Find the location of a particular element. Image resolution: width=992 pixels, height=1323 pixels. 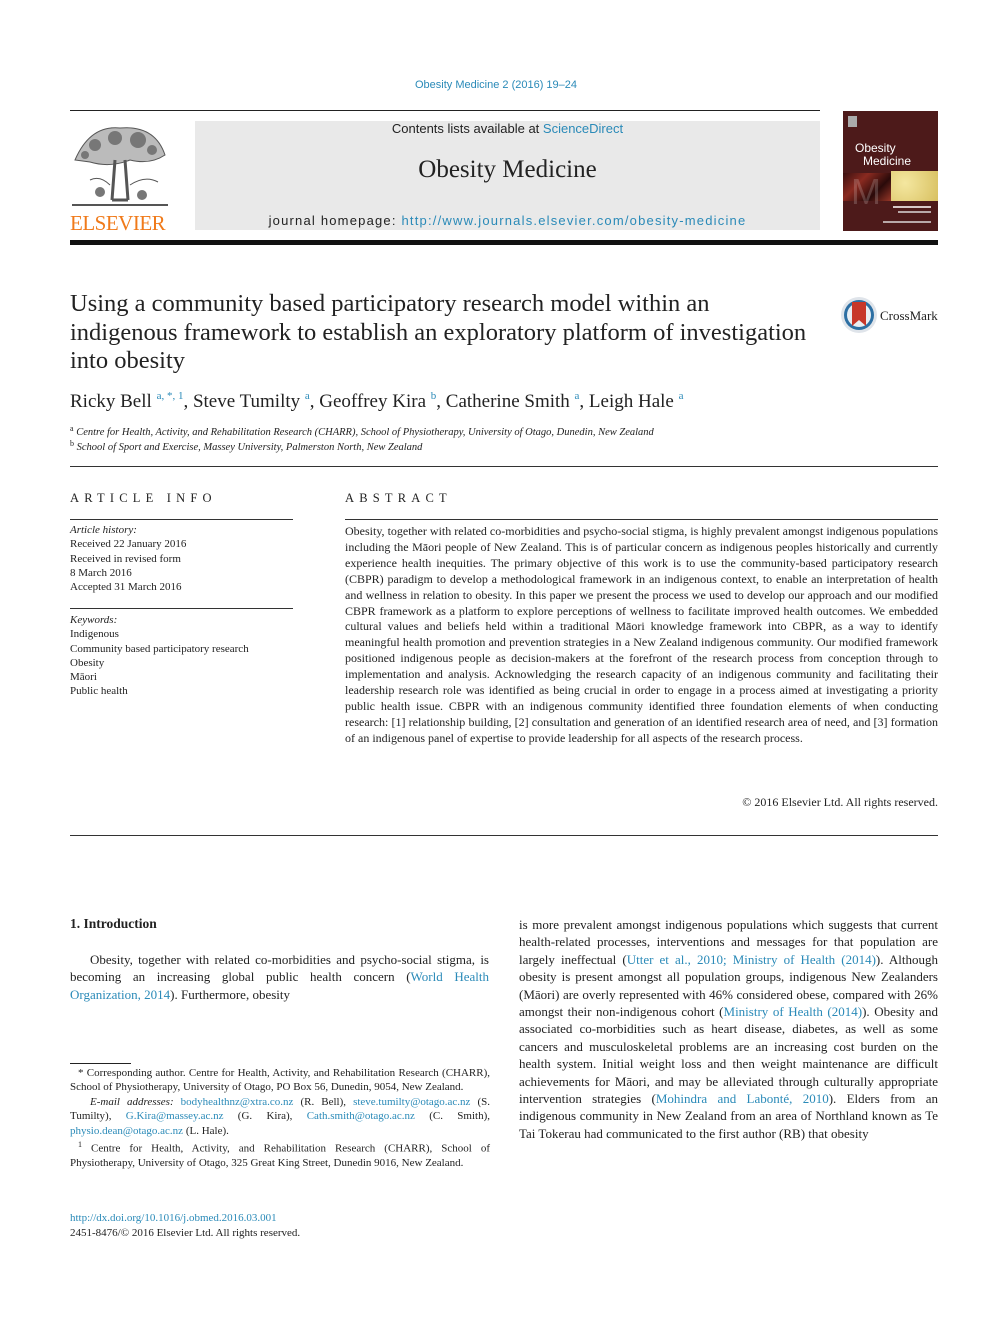

cover-title-line1: Obesity is located at coordinates (875, 148).